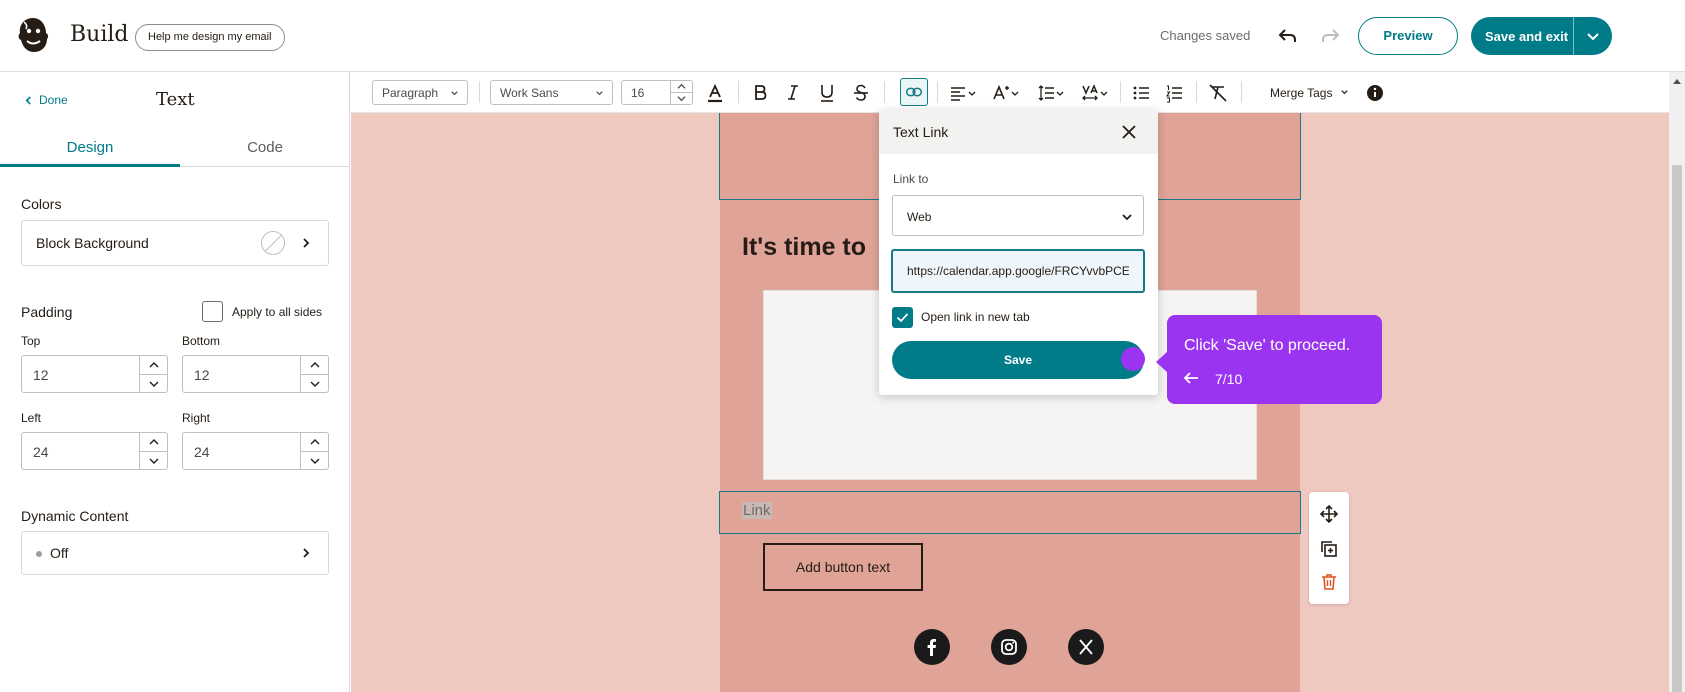  I want to click on info-icon, so click(1375, 93).